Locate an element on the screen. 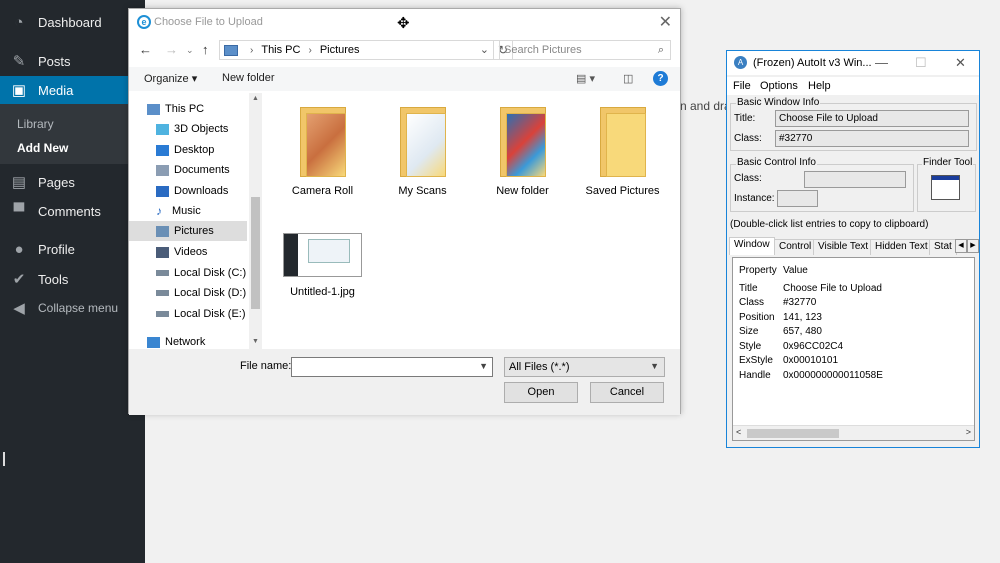 This screenshot has height=563, width=1000. file-name-input: ▼ is located at coordinates (392, 367).